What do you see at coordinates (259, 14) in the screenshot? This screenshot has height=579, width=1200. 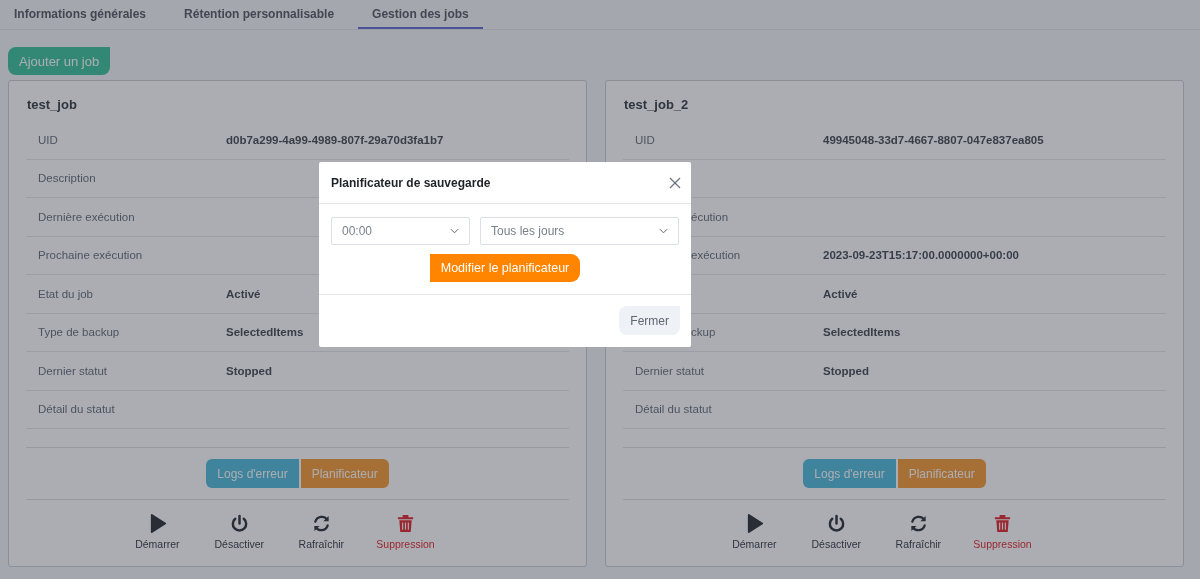 I see `tab: Rétention personnalisable` at bounding box center [259, 14].